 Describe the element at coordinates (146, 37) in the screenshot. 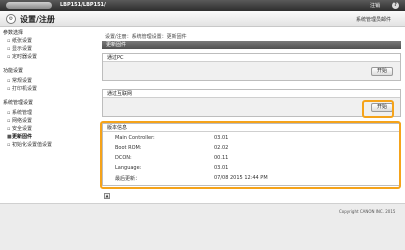

I see `breadcrumb: 设置/注册：系统管理设置：更新固件` at that location.